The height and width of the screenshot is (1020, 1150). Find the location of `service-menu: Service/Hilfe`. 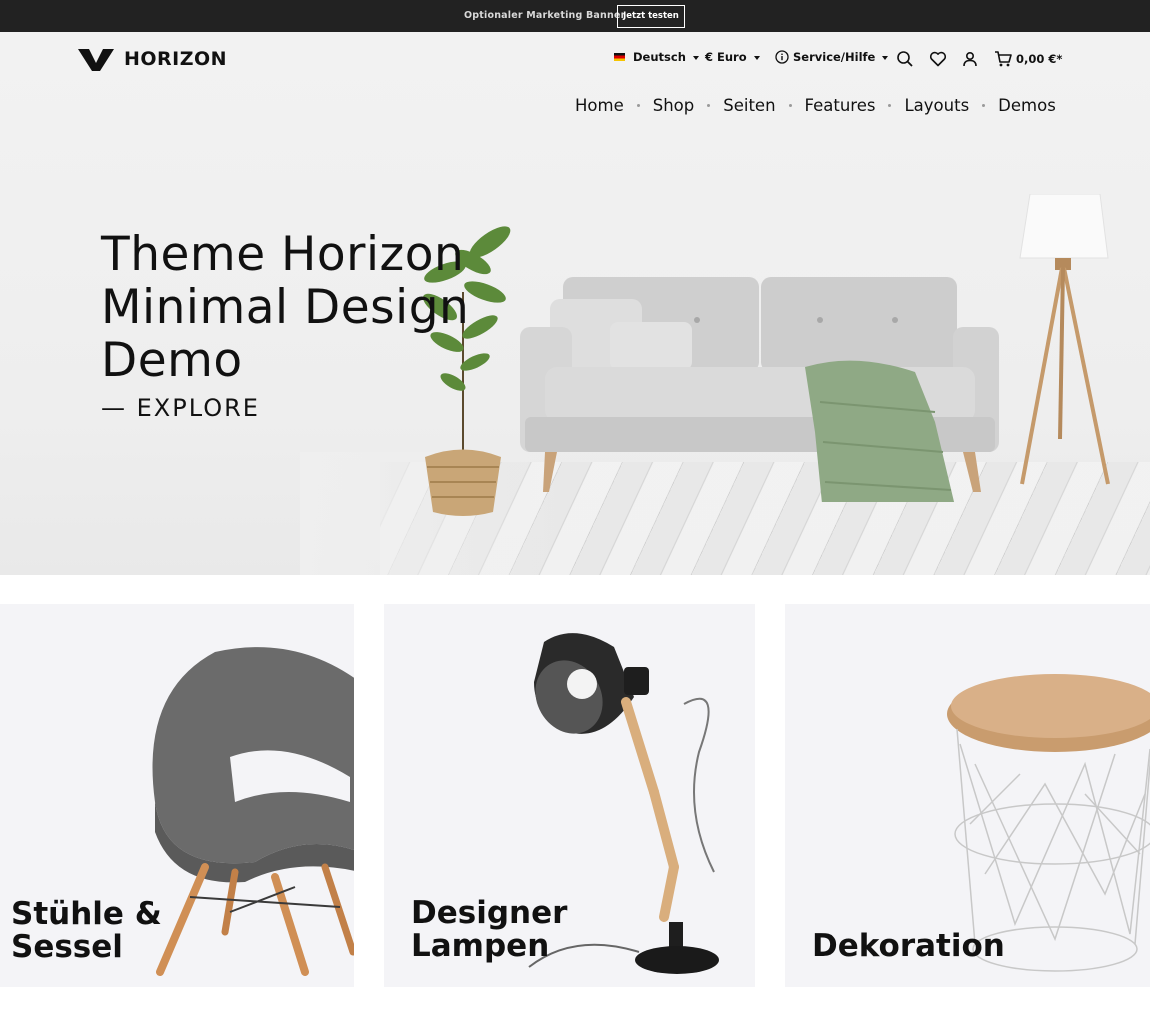

service-menu: Service/Hilfe is located at coordinates (832, 57).